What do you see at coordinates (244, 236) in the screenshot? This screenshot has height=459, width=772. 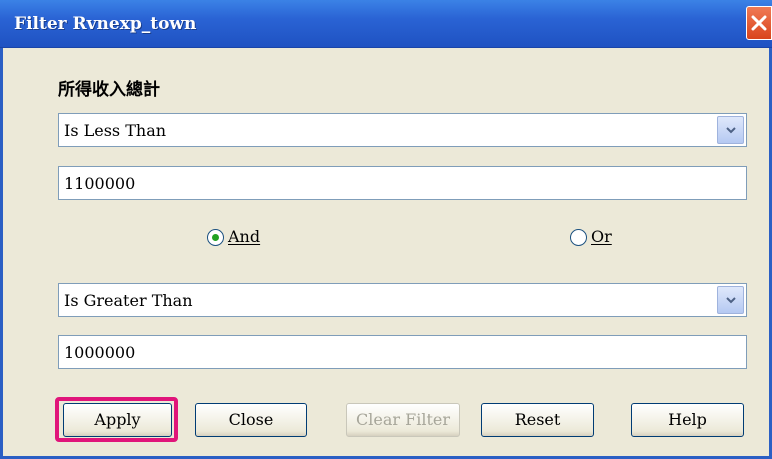 I see `radio-and-label: And` at bounding box center [244, 236].